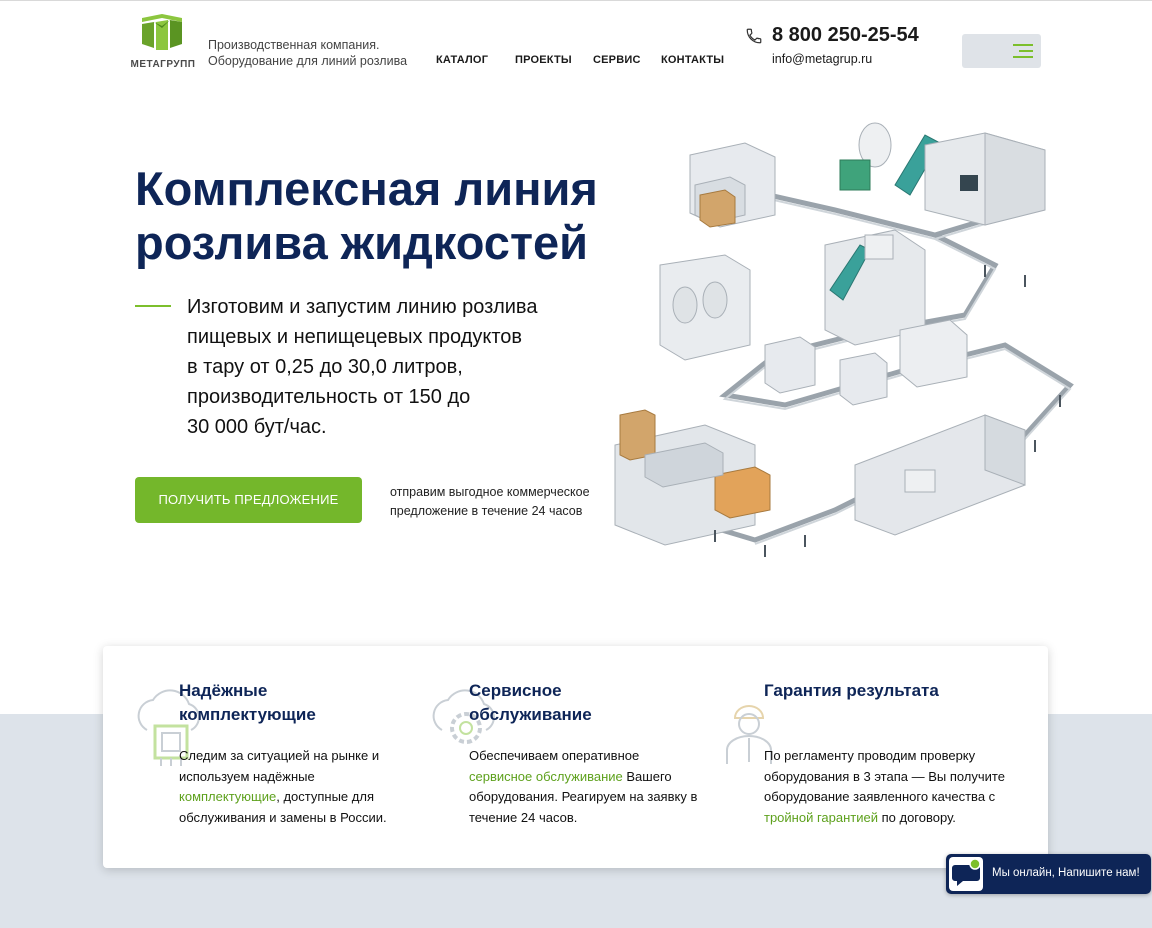 This screenshot has width=1152, height=928. What do you see at coordinates (462, 60) in the screenshot?
I see `nav-catalog: КАТАЛОГ` at bounding box center [462, 60].